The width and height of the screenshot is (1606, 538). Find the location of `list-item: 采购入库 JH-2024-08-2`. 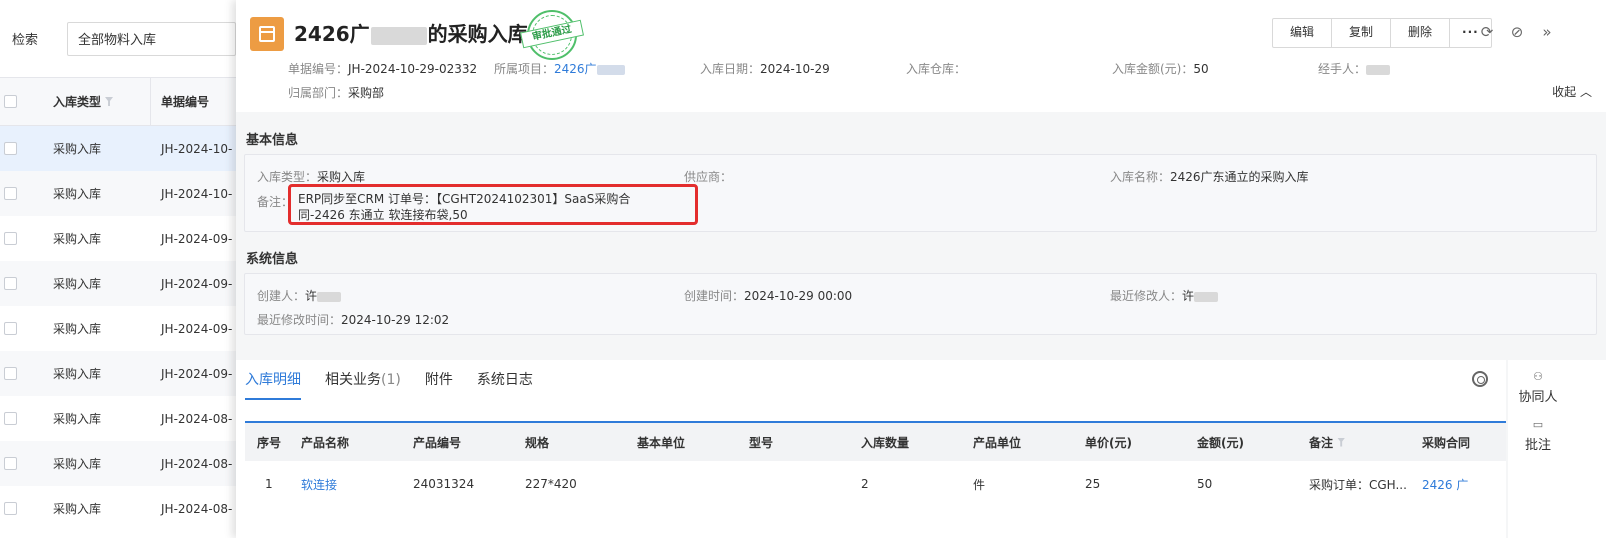

list-item: 采购入库 JH-2024-08-2 is located at coordinates (118, 508).